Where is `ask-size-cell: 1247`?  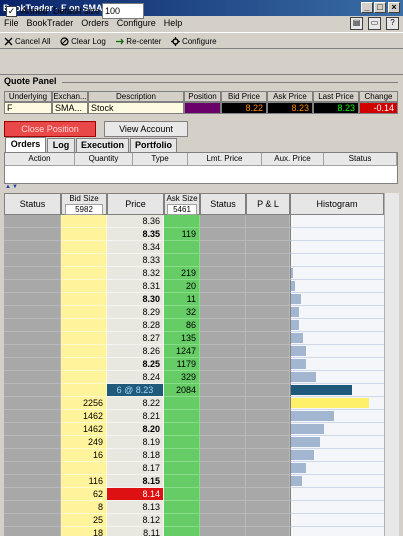
ask-size-cell: 1247 is located at coordinates (182, 351).